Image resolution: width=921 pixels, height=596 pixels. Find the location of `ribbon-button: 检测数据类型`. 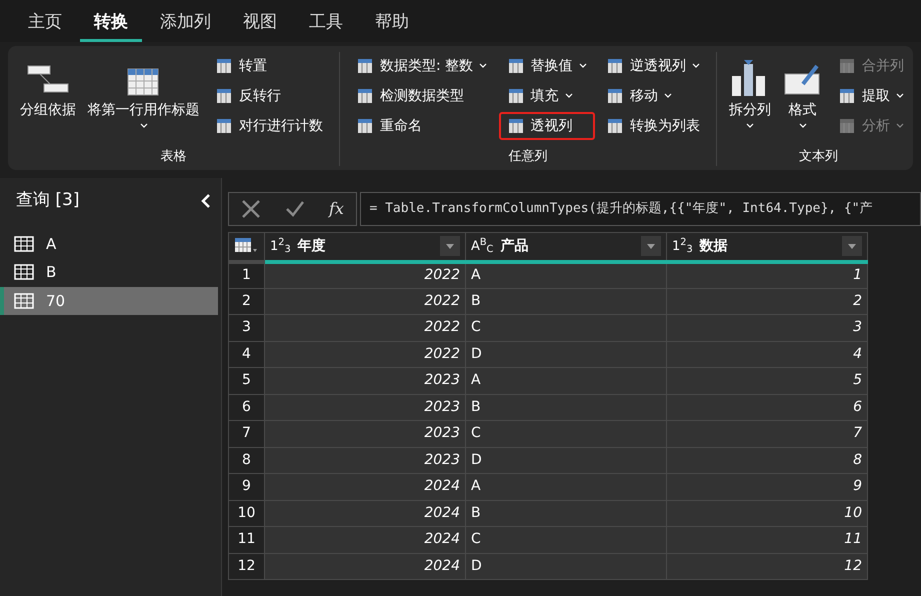

ribbon-button: 检测数据类型 is located at coordinates (422, 96).